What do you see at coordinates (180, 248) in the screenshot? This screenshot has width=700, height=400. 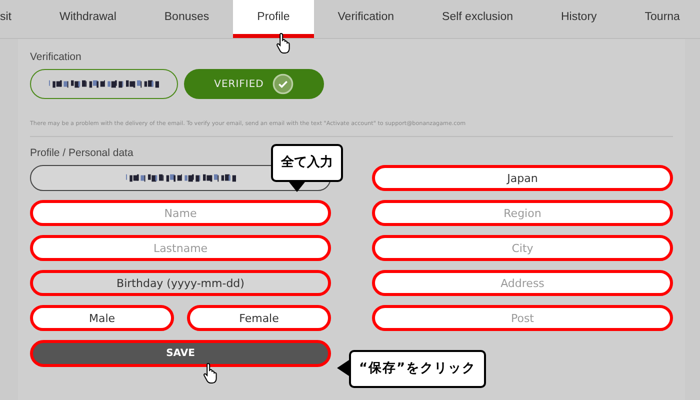 I see `input-field: Lastname` at bounding box center [180, 248].